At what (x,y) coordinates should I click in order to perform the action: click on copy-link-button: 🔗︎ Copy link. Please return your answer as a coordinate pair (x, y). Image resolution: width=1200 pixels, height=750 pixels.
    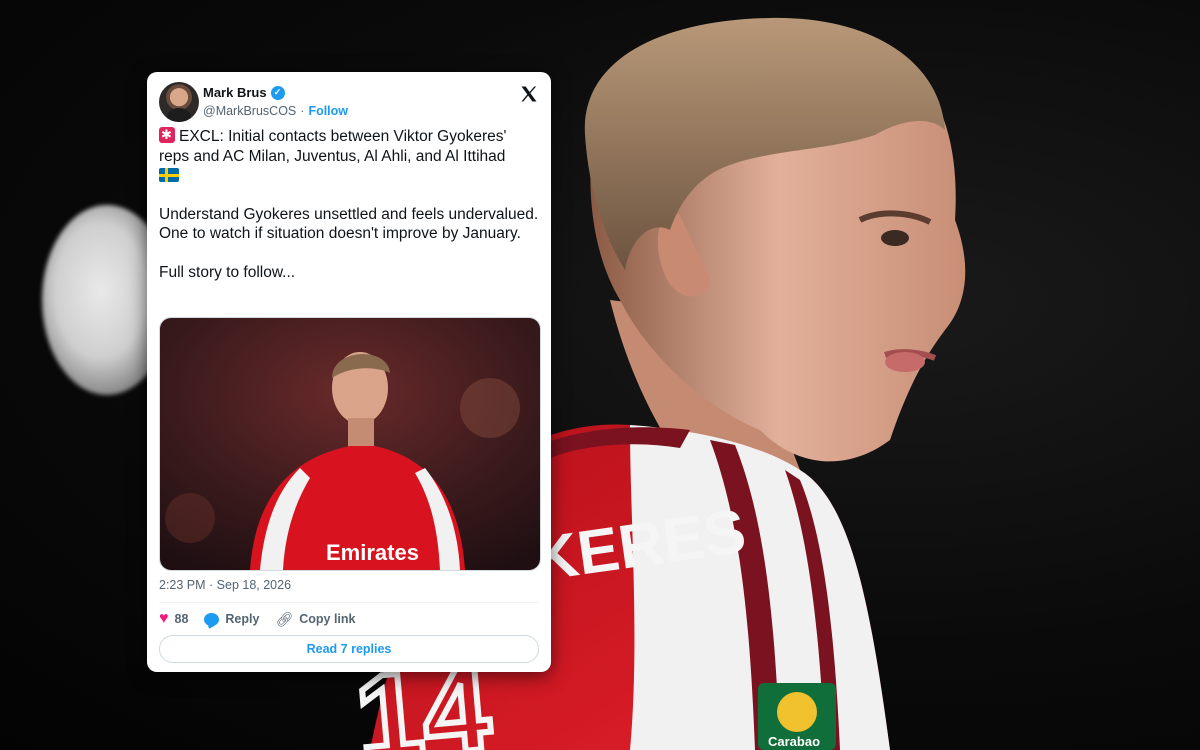
    Looking at the image, I should click on (315, 619).